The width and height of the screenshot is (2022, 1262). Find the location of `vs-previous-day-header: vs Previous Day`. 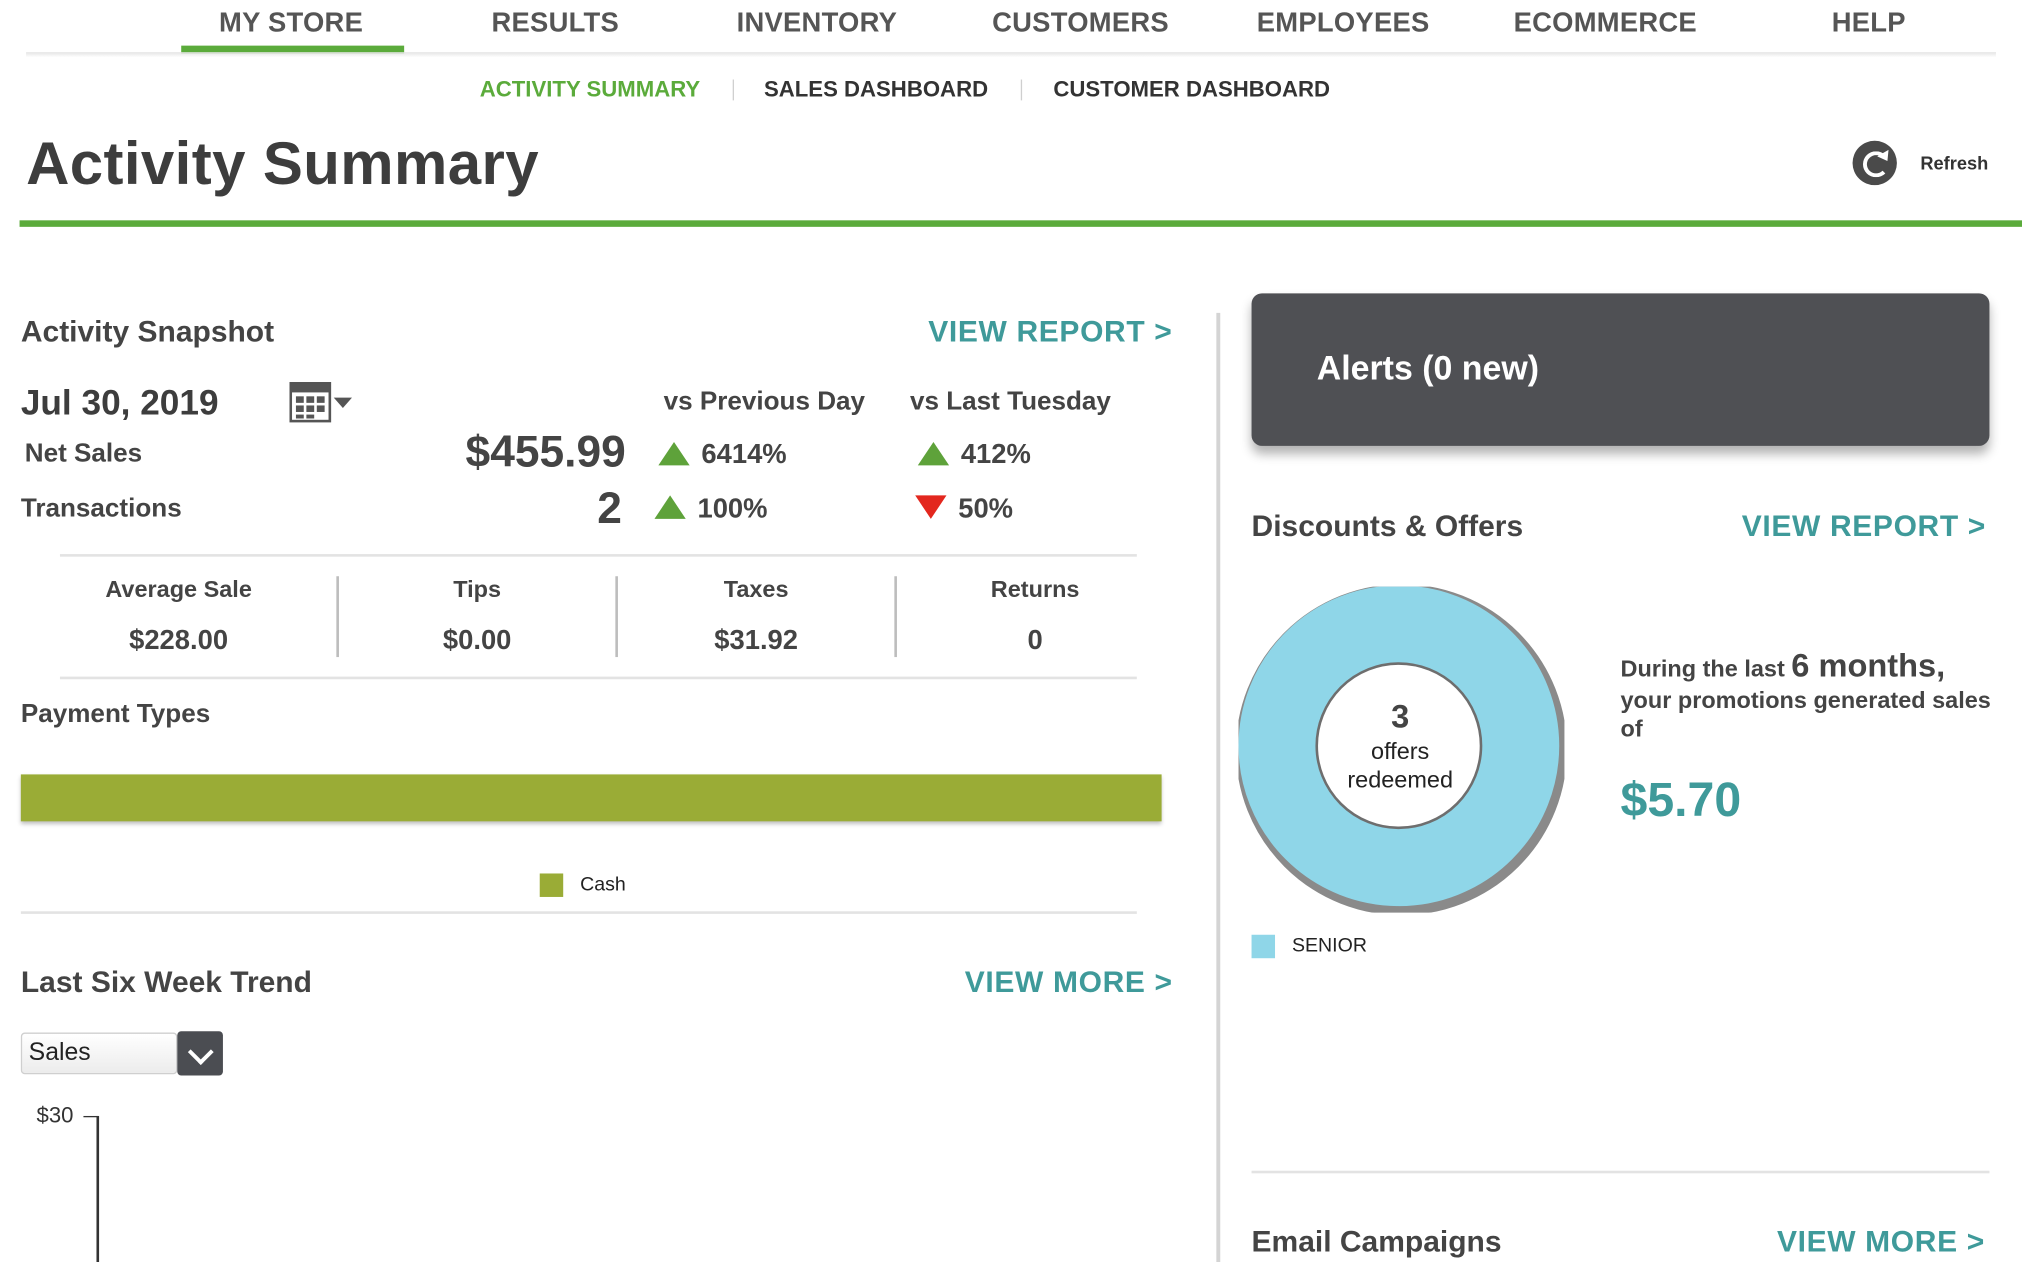

vs-previous-day-header: vs Previous Day is located at coordinates (764, 401).